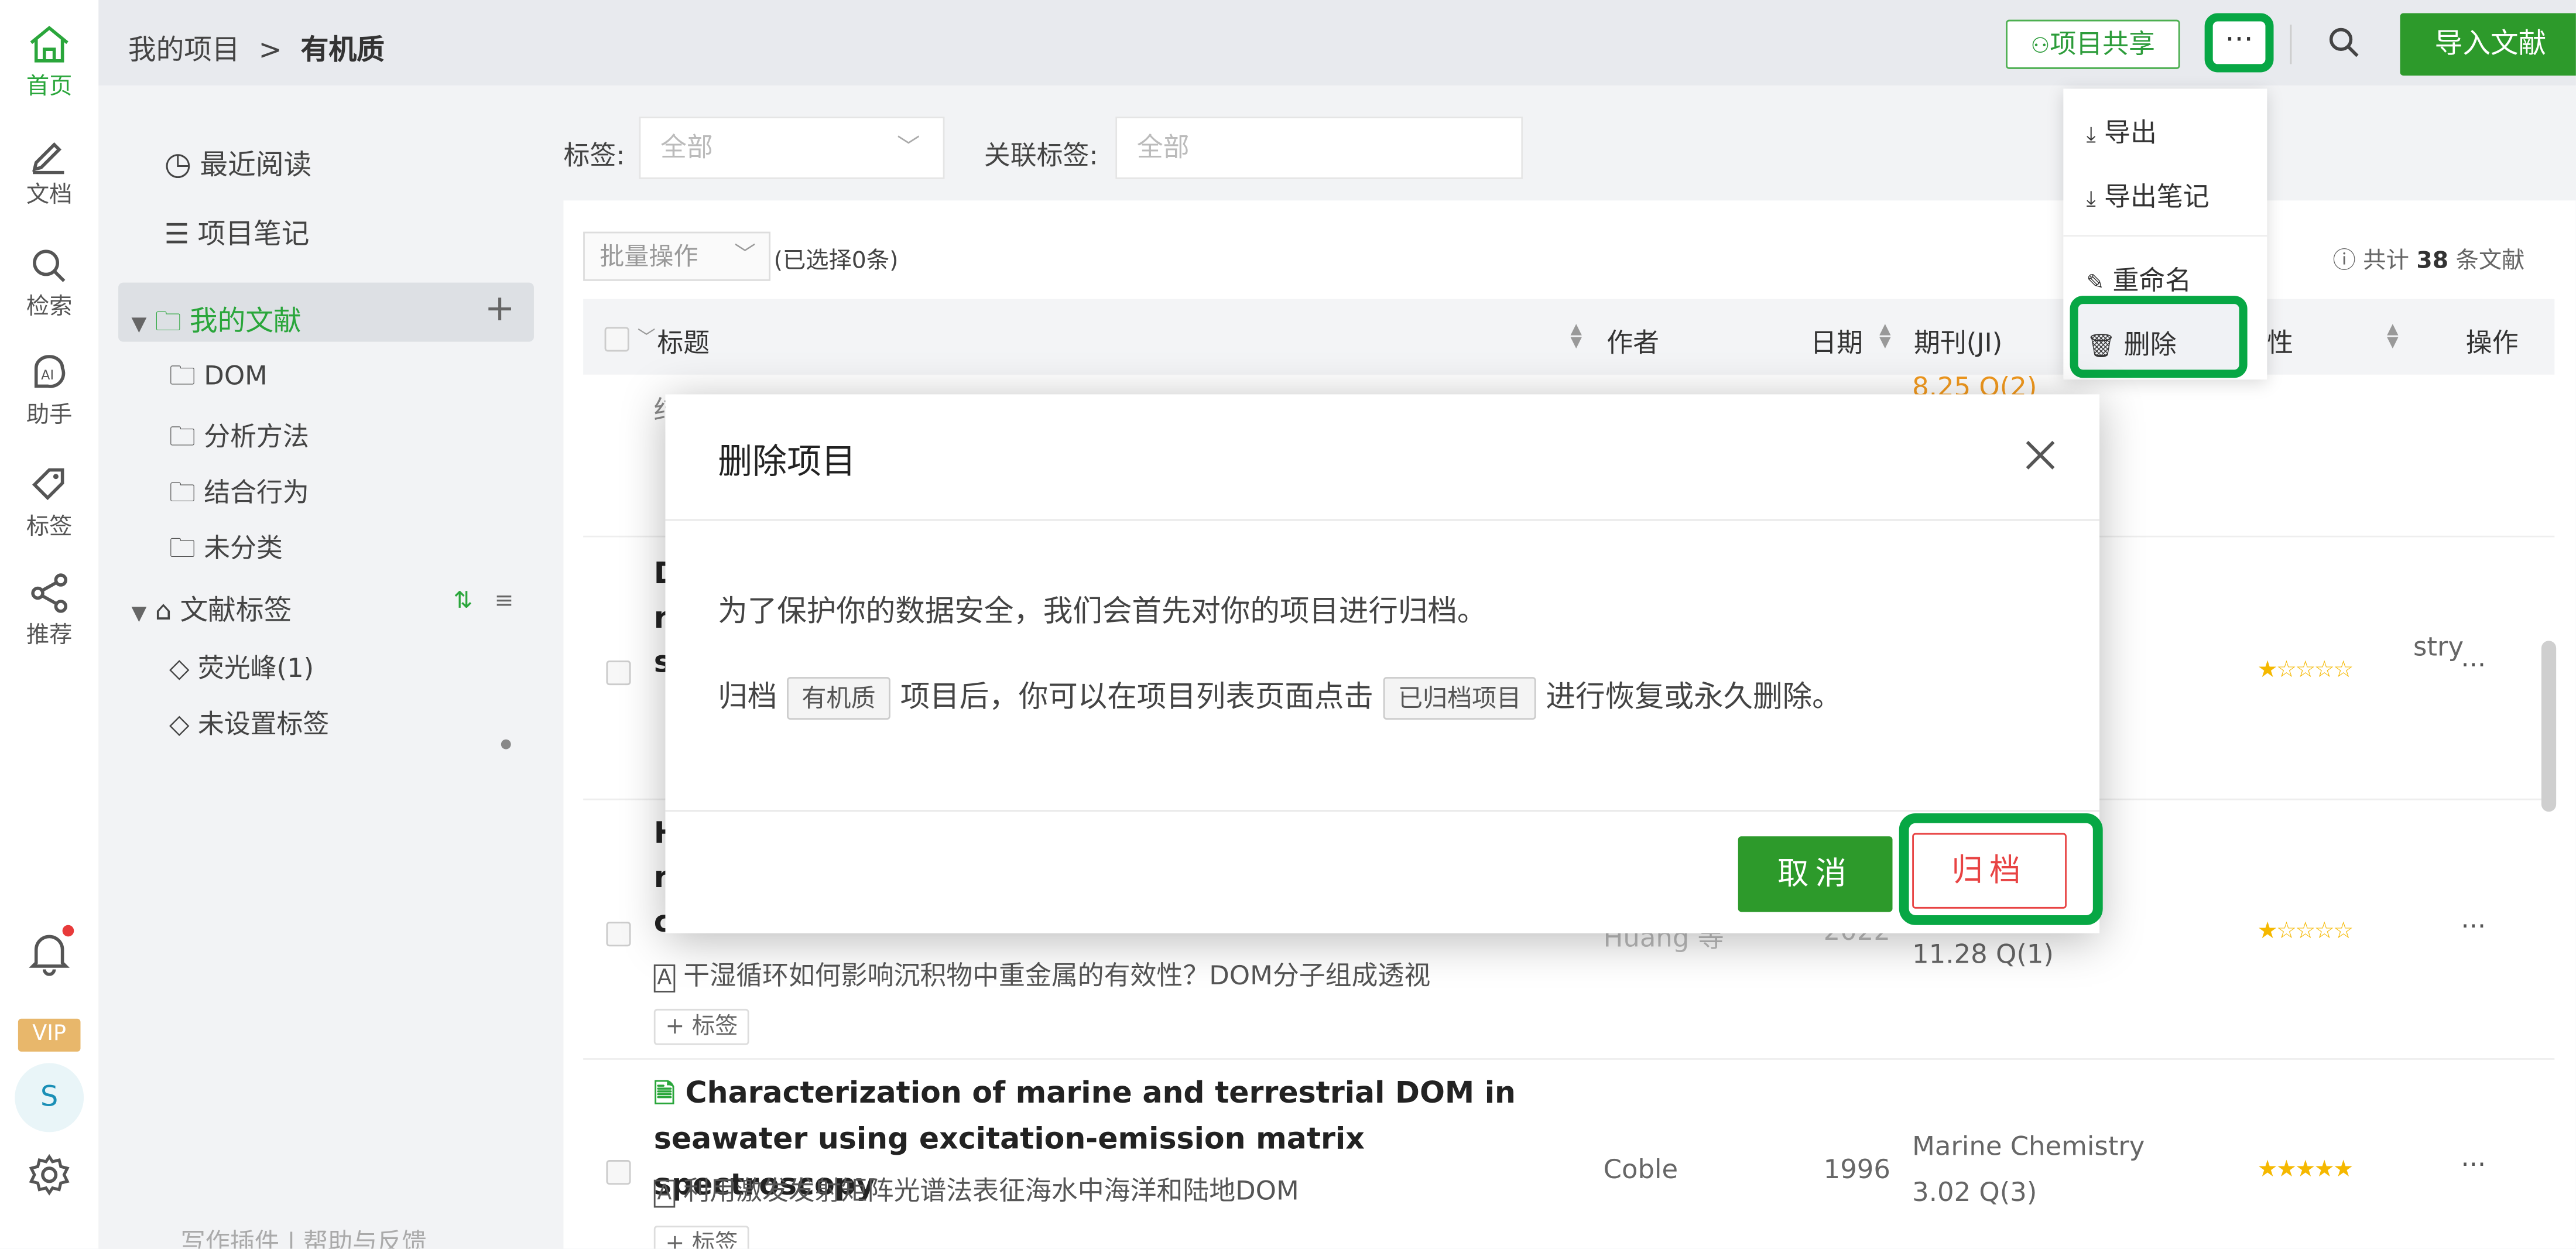 This screenshot has width=2576, height=1249. What do you see at coordinates (2139, 277) in the screenshot?
I see `menu-item-rename: ✎ 重命名` at bounding box center [2139, 277].